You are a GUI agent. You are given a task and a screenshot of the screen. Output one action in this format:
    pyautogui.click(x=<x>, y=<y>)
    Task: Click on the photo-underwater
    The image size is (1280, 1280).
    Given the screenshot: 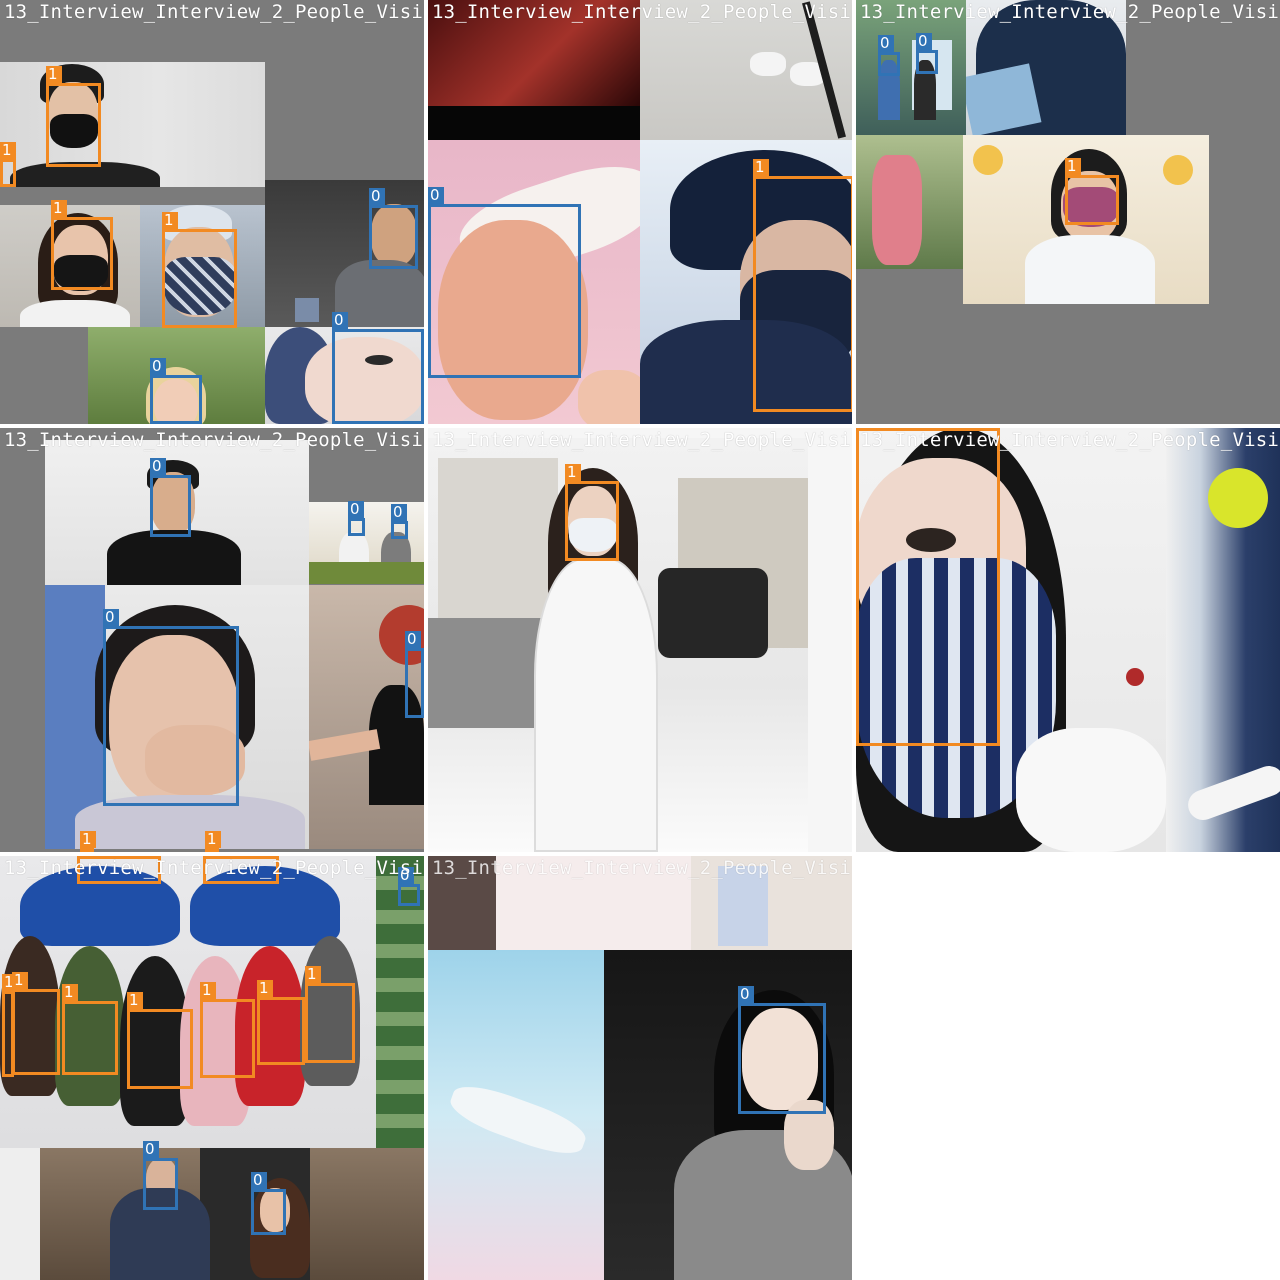 What is the action you would take?
    pyautogui.click(x=516, y=1115)
    